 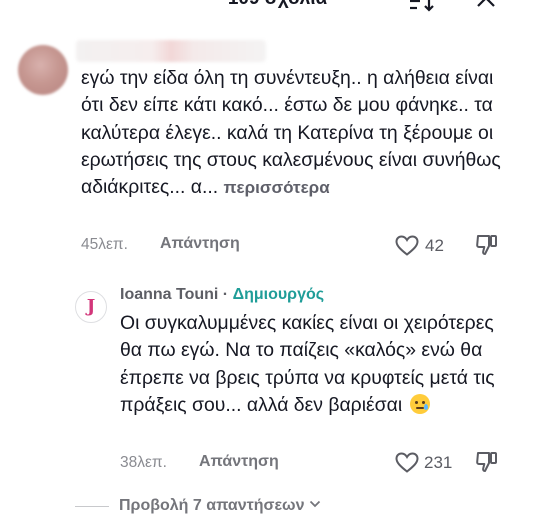 What do you see at coordinates (315, 504) in the screenshot?
I see `chevron-down-icon` at bounding box center [315, 504].